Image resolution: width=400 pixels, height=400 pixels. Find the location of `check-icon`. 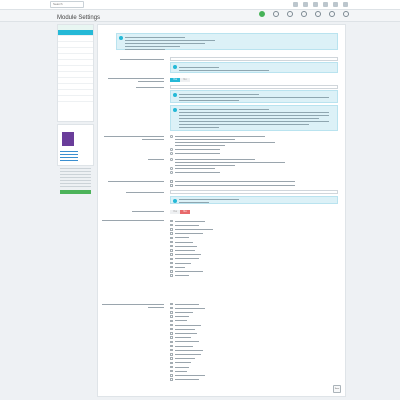

check-icon is located at coordinates (261, 14).